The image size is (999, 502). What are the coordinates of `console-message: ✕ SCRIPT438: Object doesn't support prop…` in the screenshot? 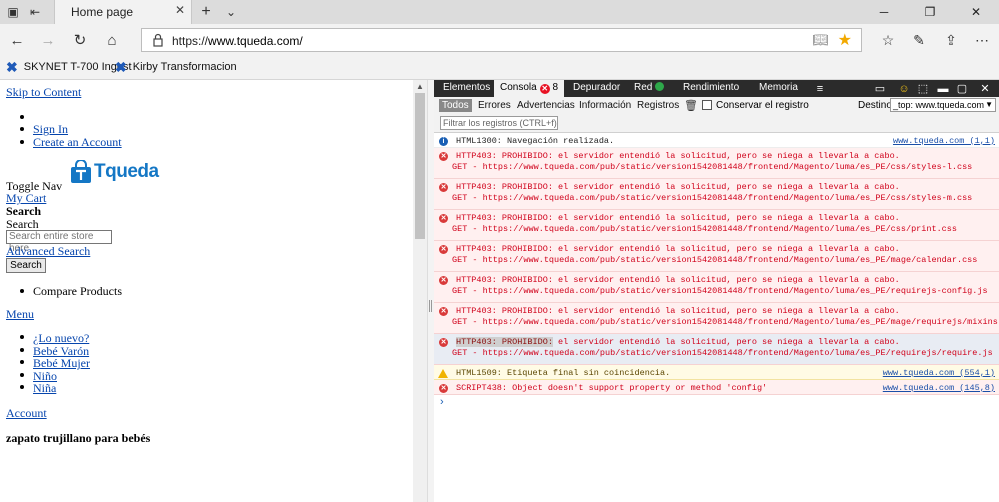 It's located at (716, 387).